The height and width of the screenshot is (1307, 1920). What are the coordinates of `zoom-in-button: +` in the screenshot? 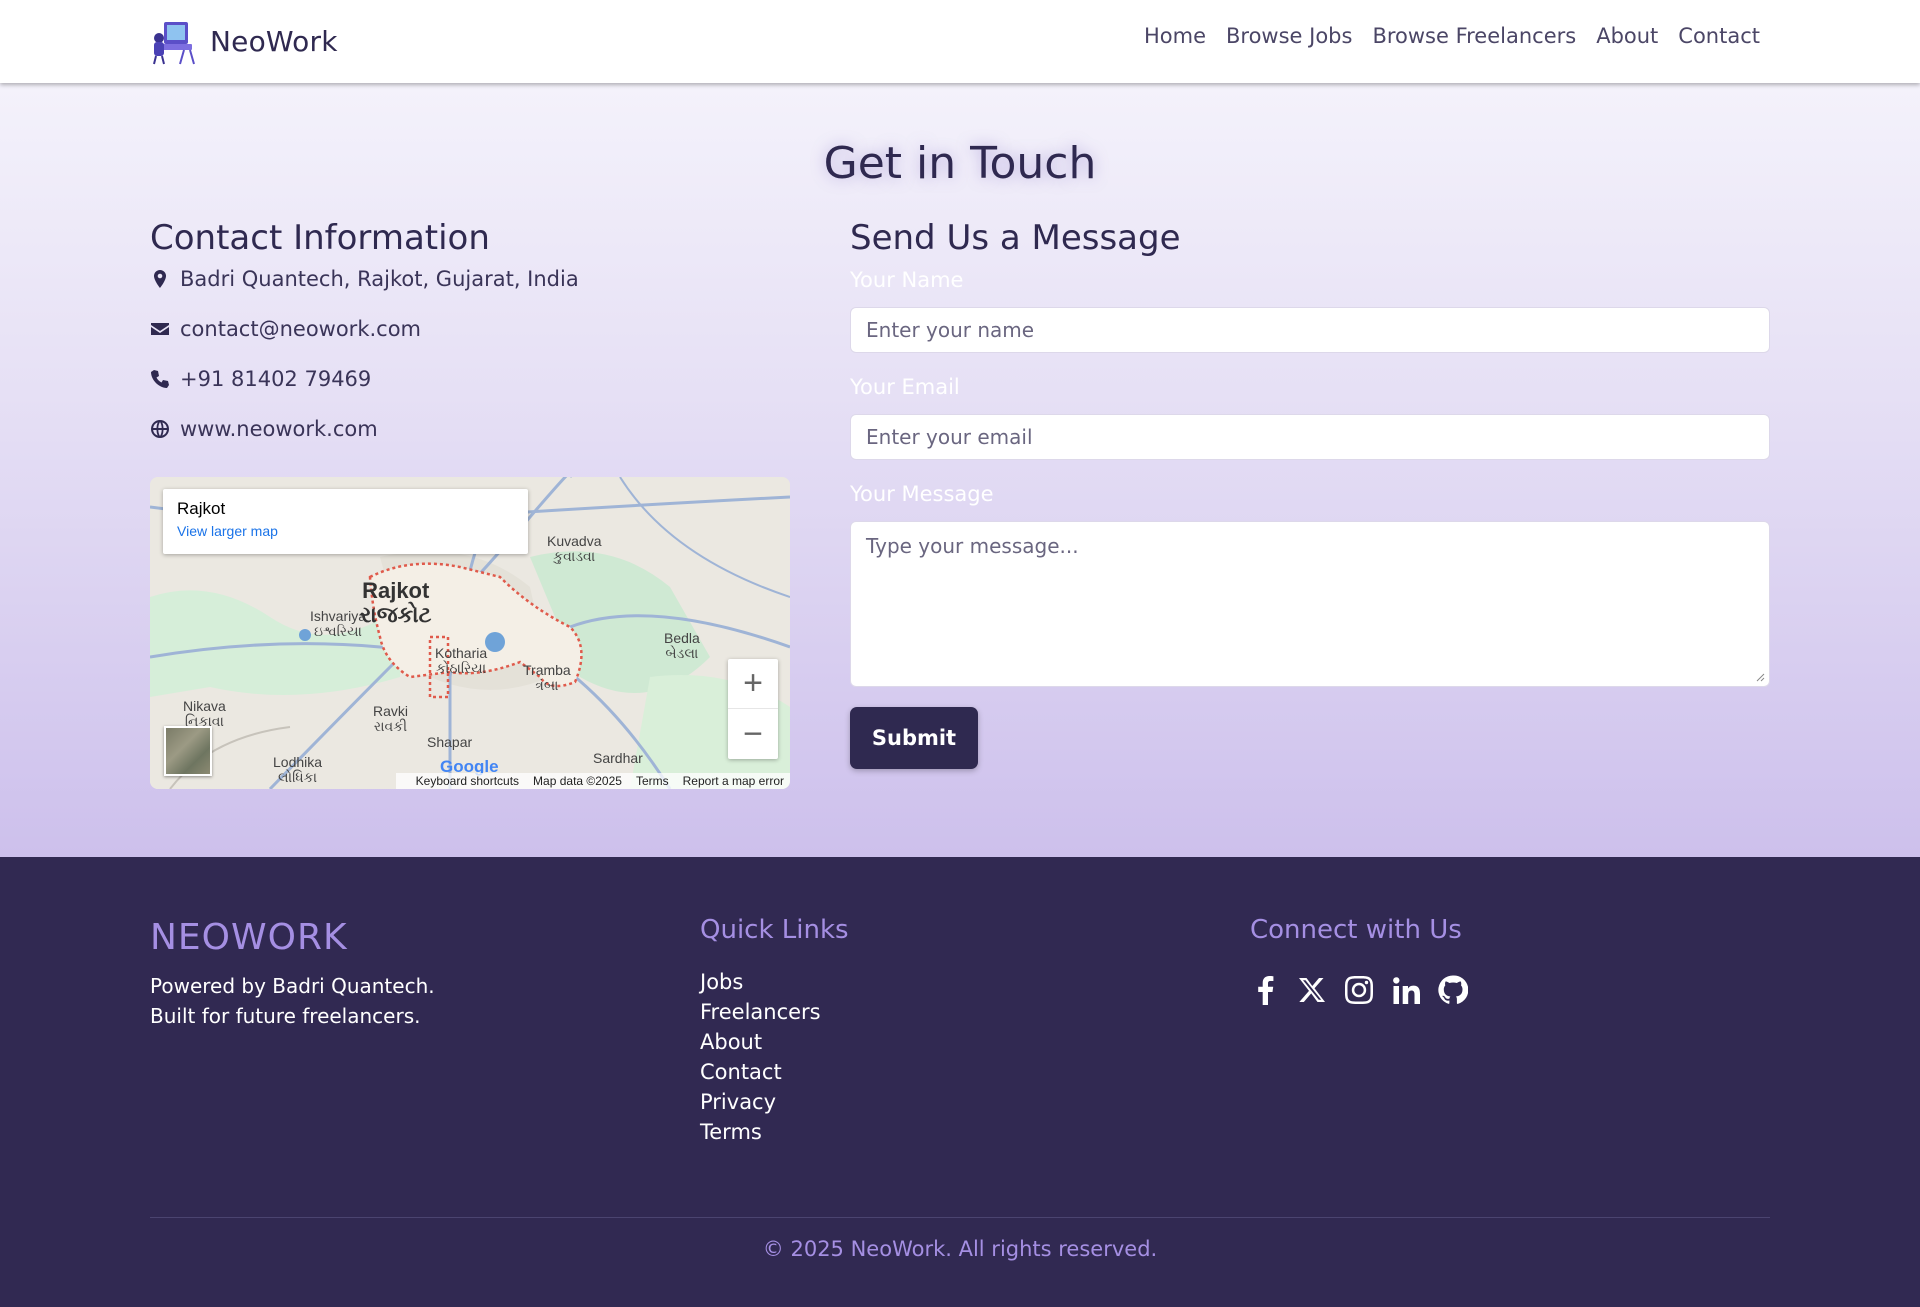 It's located at (753, 684).